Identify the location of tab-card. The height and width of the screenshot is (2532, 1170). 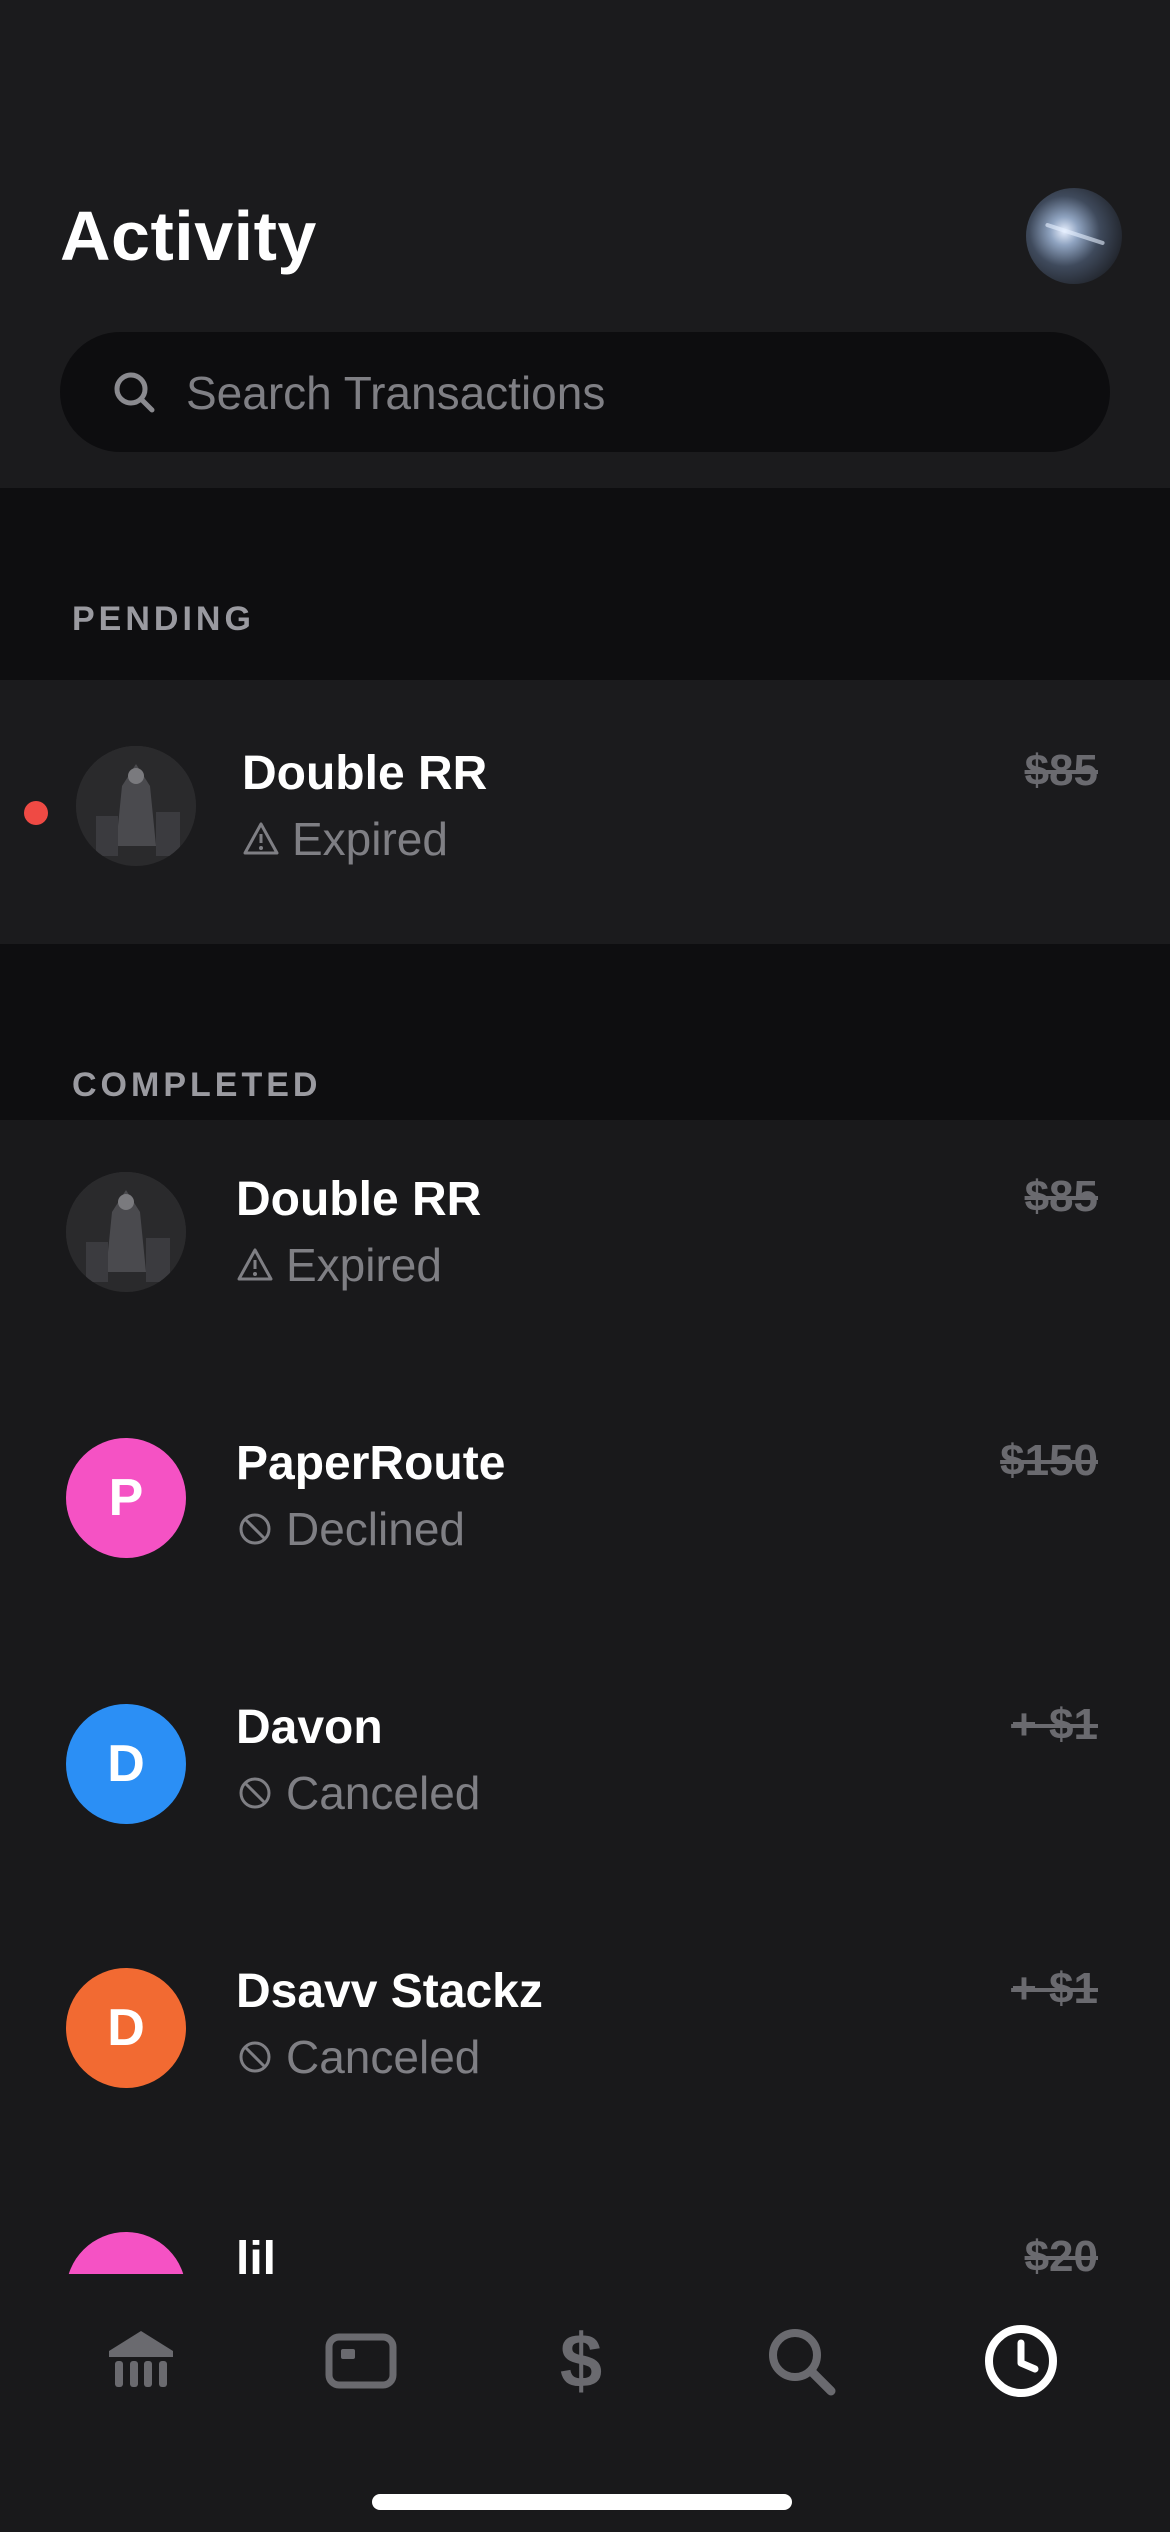
(361, 2361).